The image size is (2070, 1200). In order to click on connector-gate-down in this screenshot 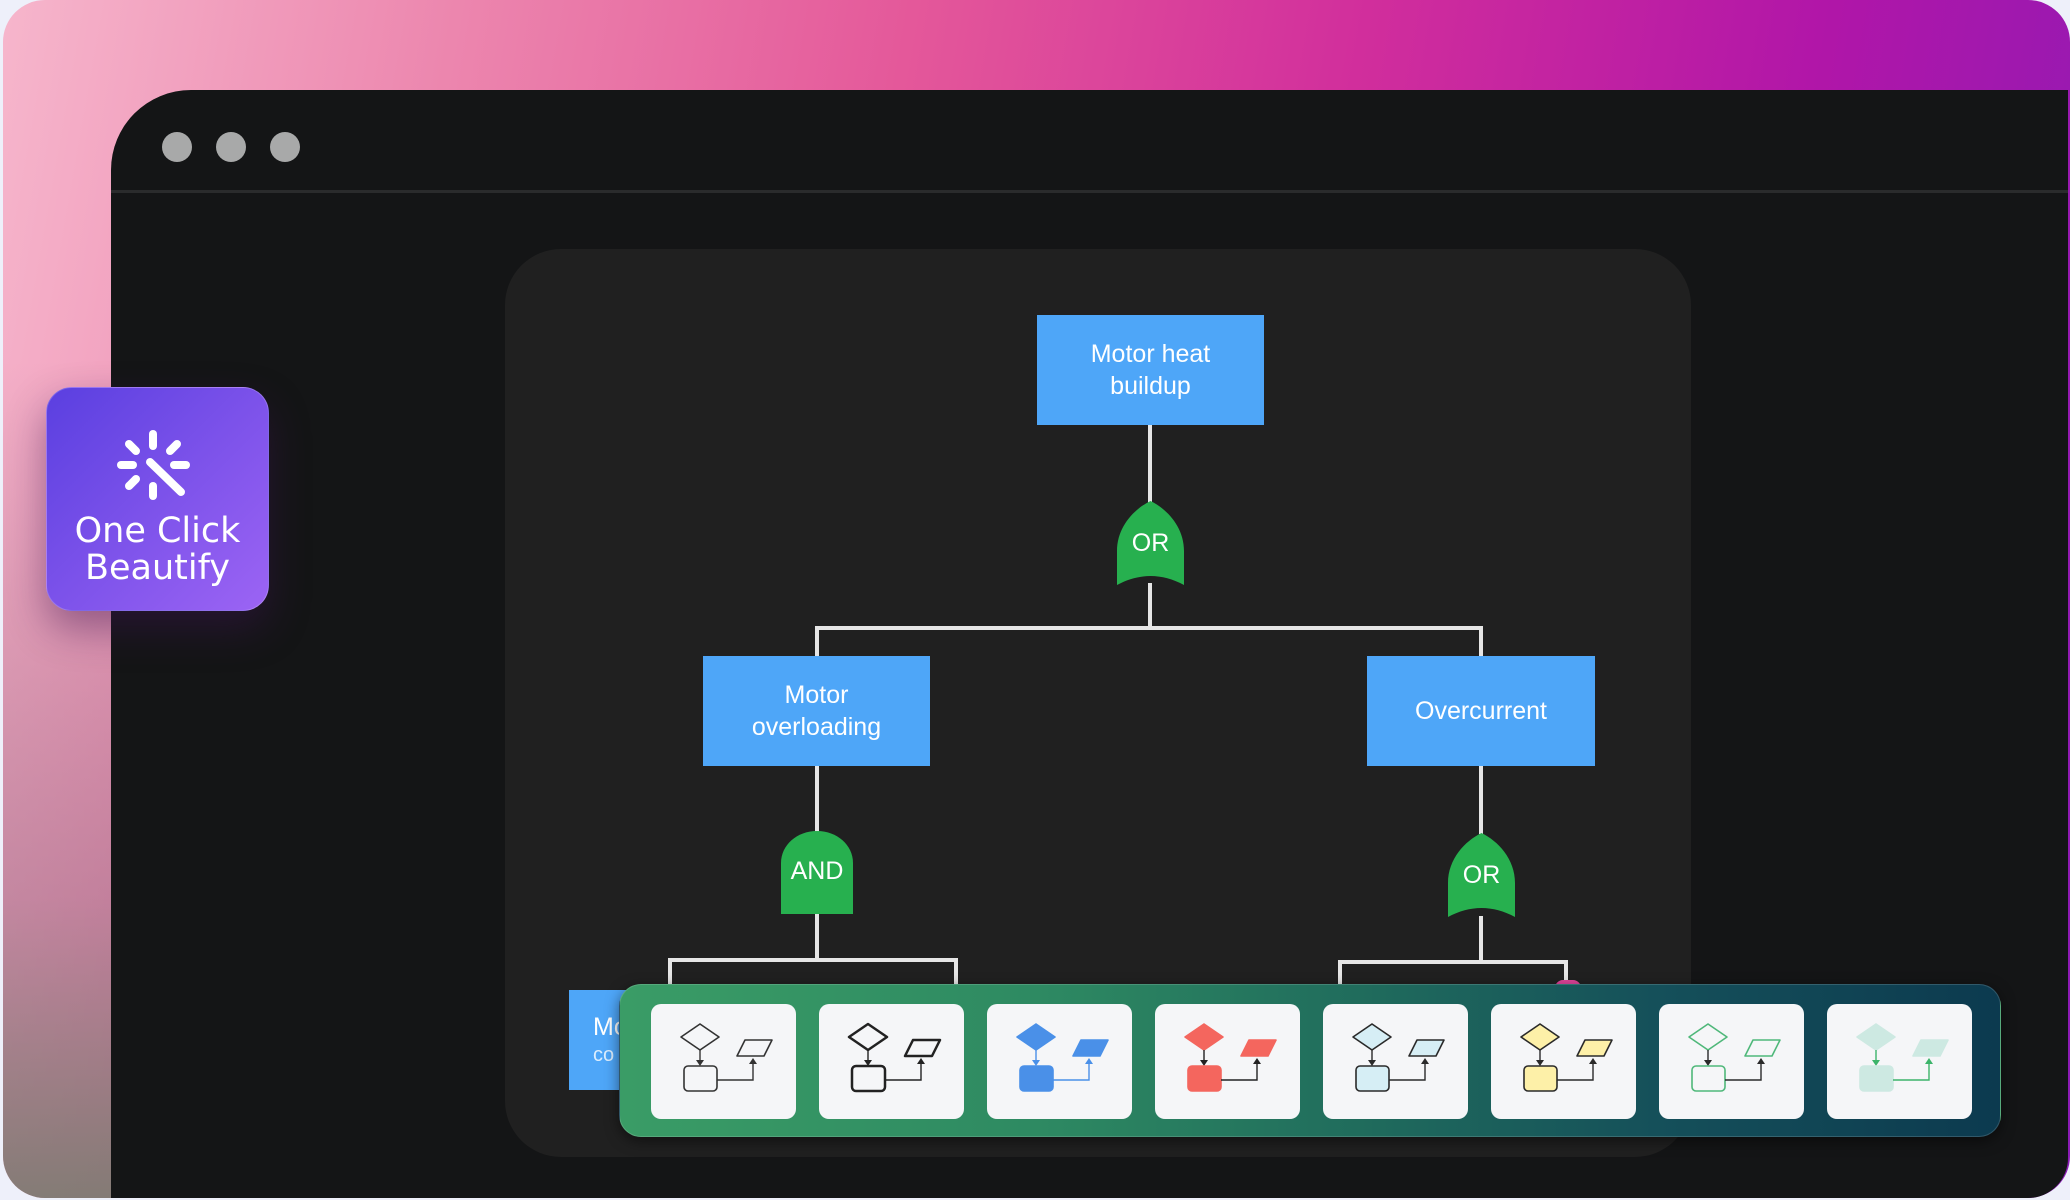, I will do `click(1150, 606)`.